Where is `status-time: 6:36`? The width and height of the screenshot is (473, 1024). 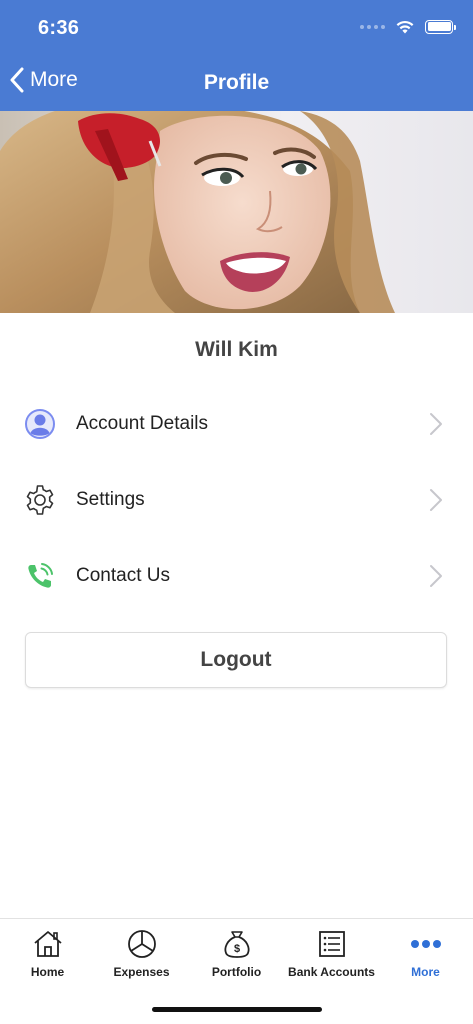 status-time: 6:36 is located at coordinates (59, 28).